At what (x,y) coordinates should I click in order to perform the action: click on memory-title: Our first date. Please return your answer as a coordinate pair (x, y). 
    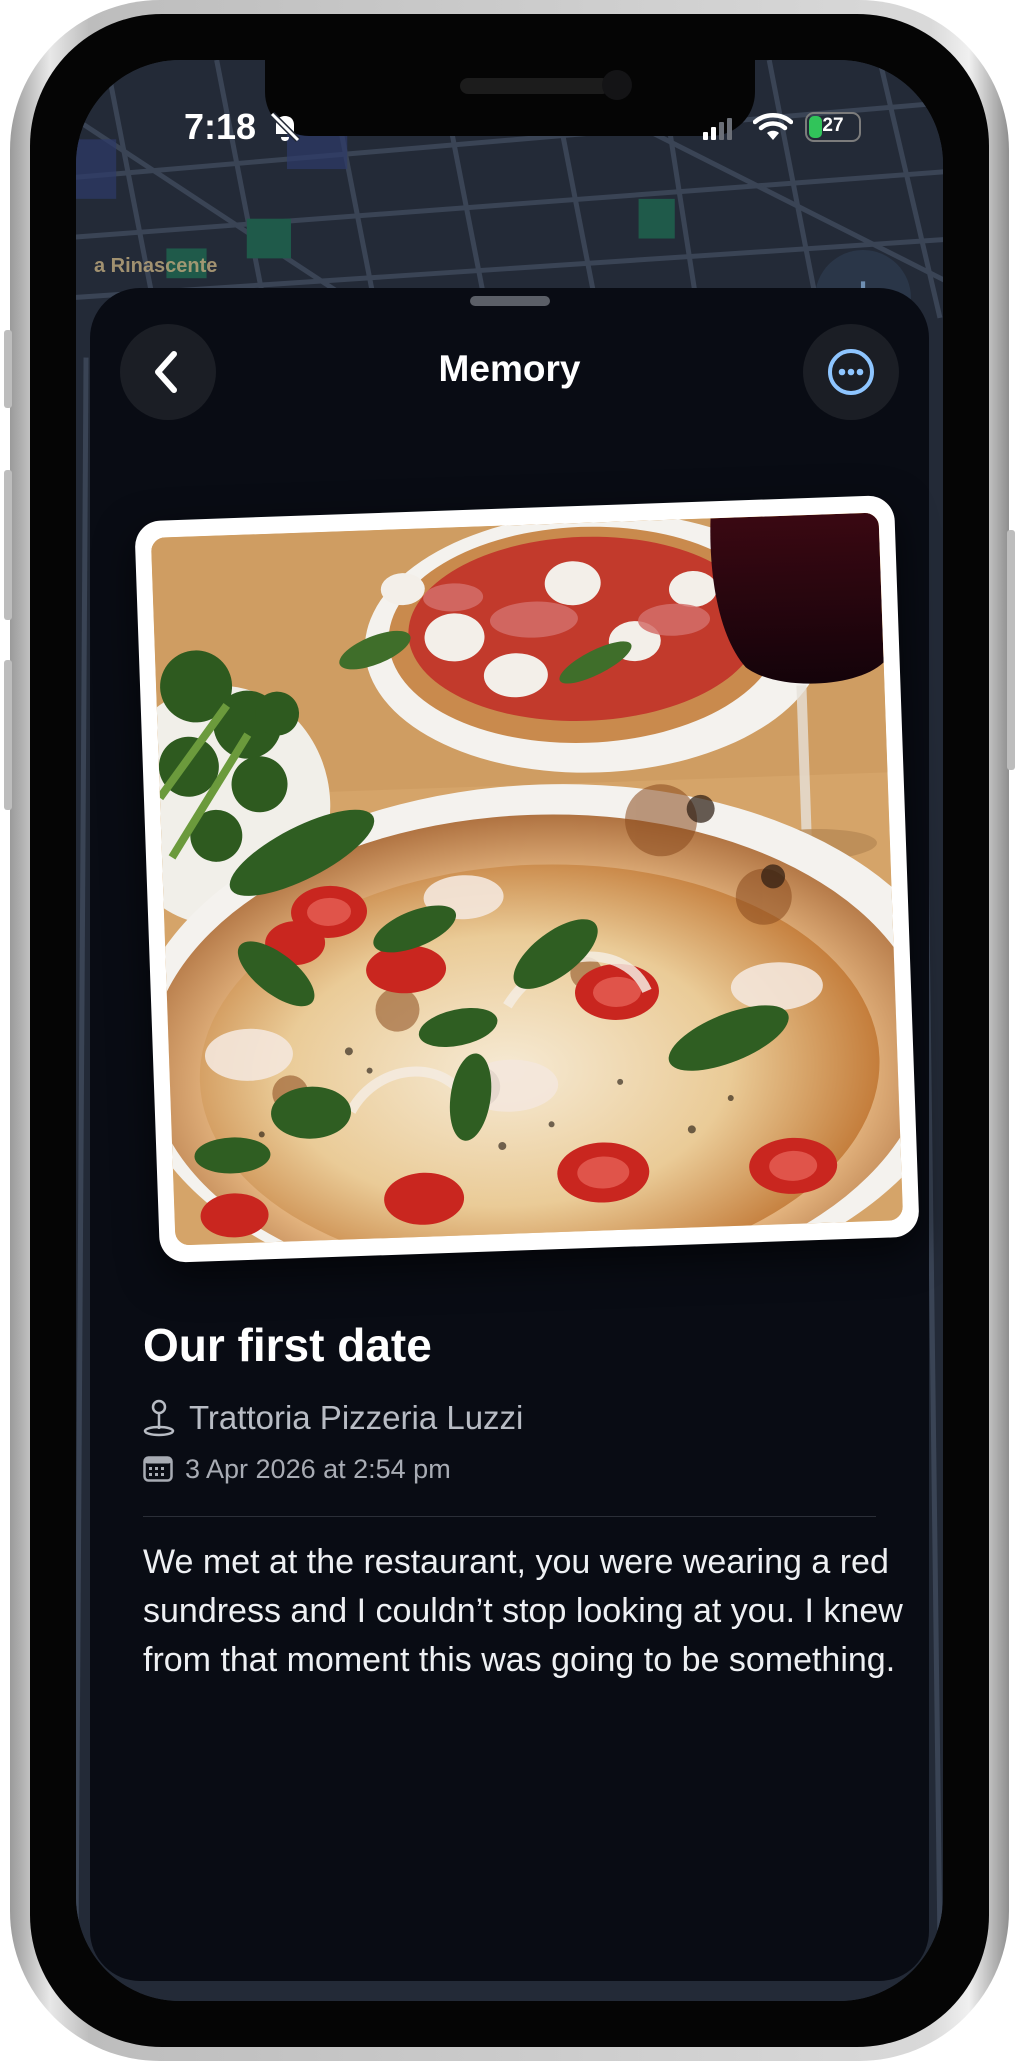
    Looking at the image, I should click on (287, 1345).